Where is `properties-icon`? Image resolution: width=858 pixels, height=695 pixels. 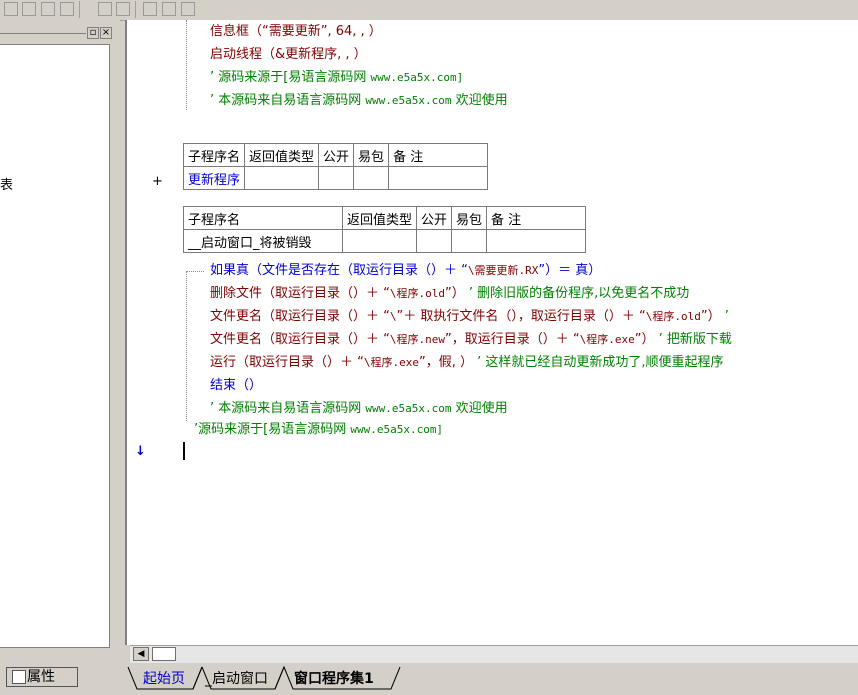 properties-icon is located at coordinates (19, 677).